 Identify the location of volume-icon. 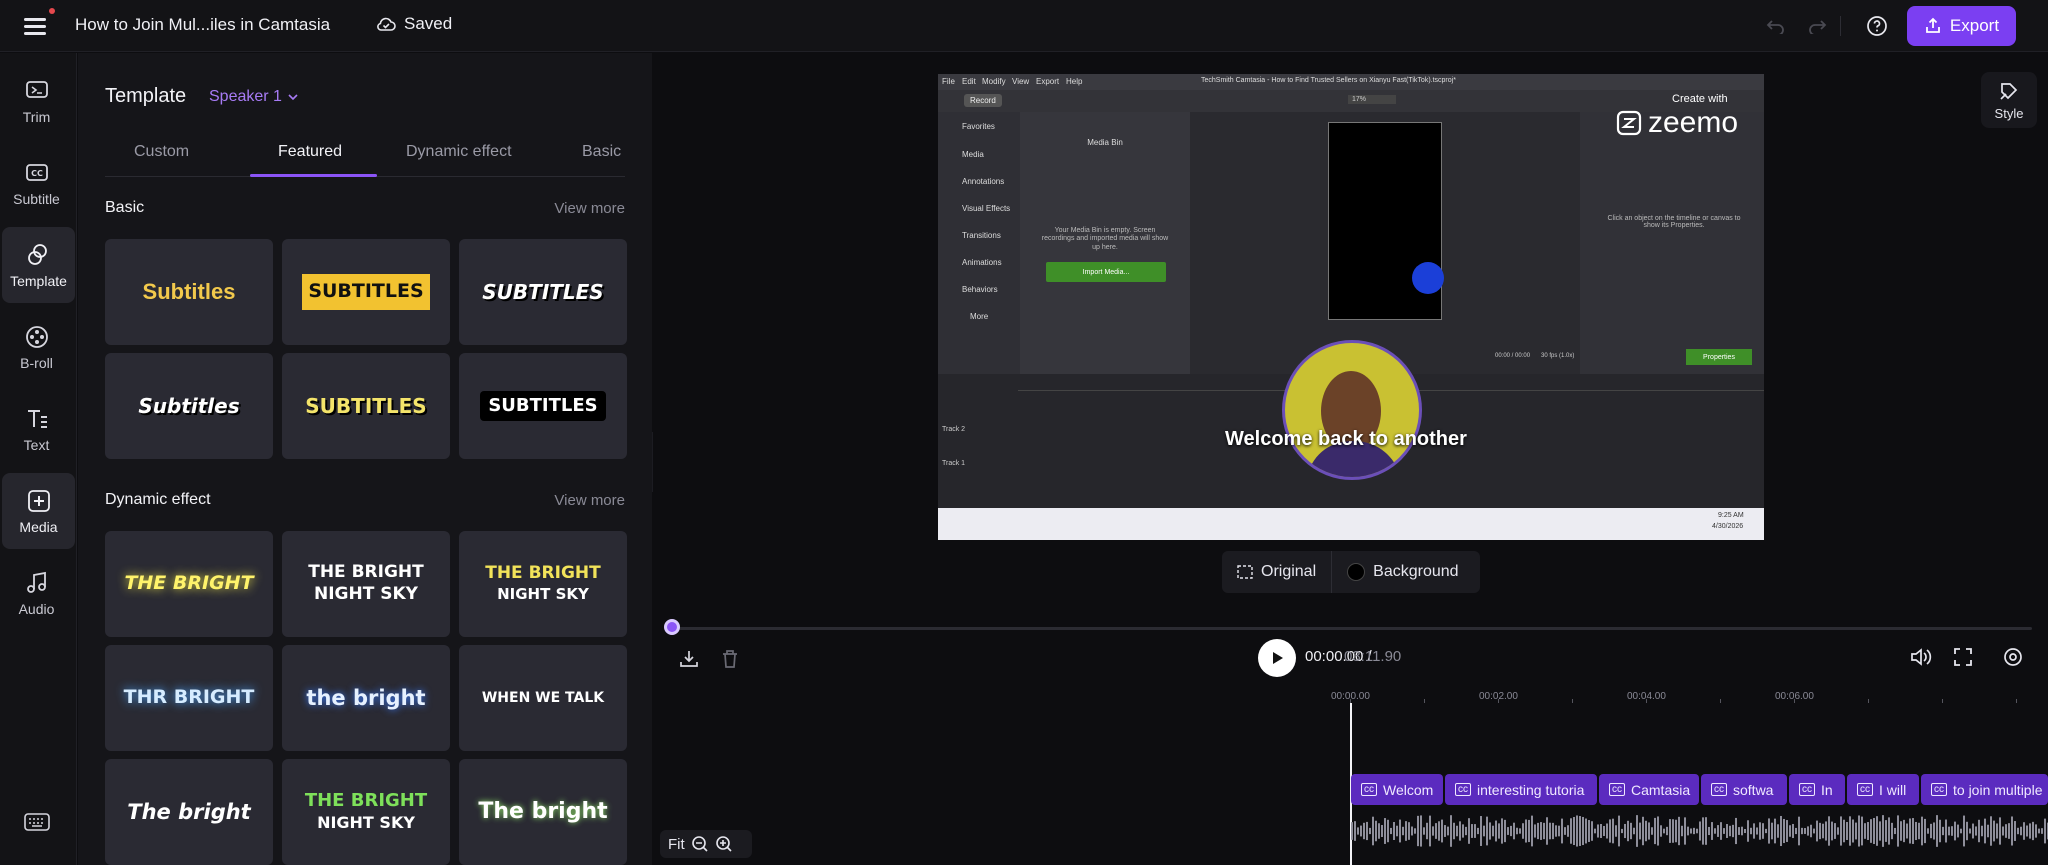
(1921, 657).